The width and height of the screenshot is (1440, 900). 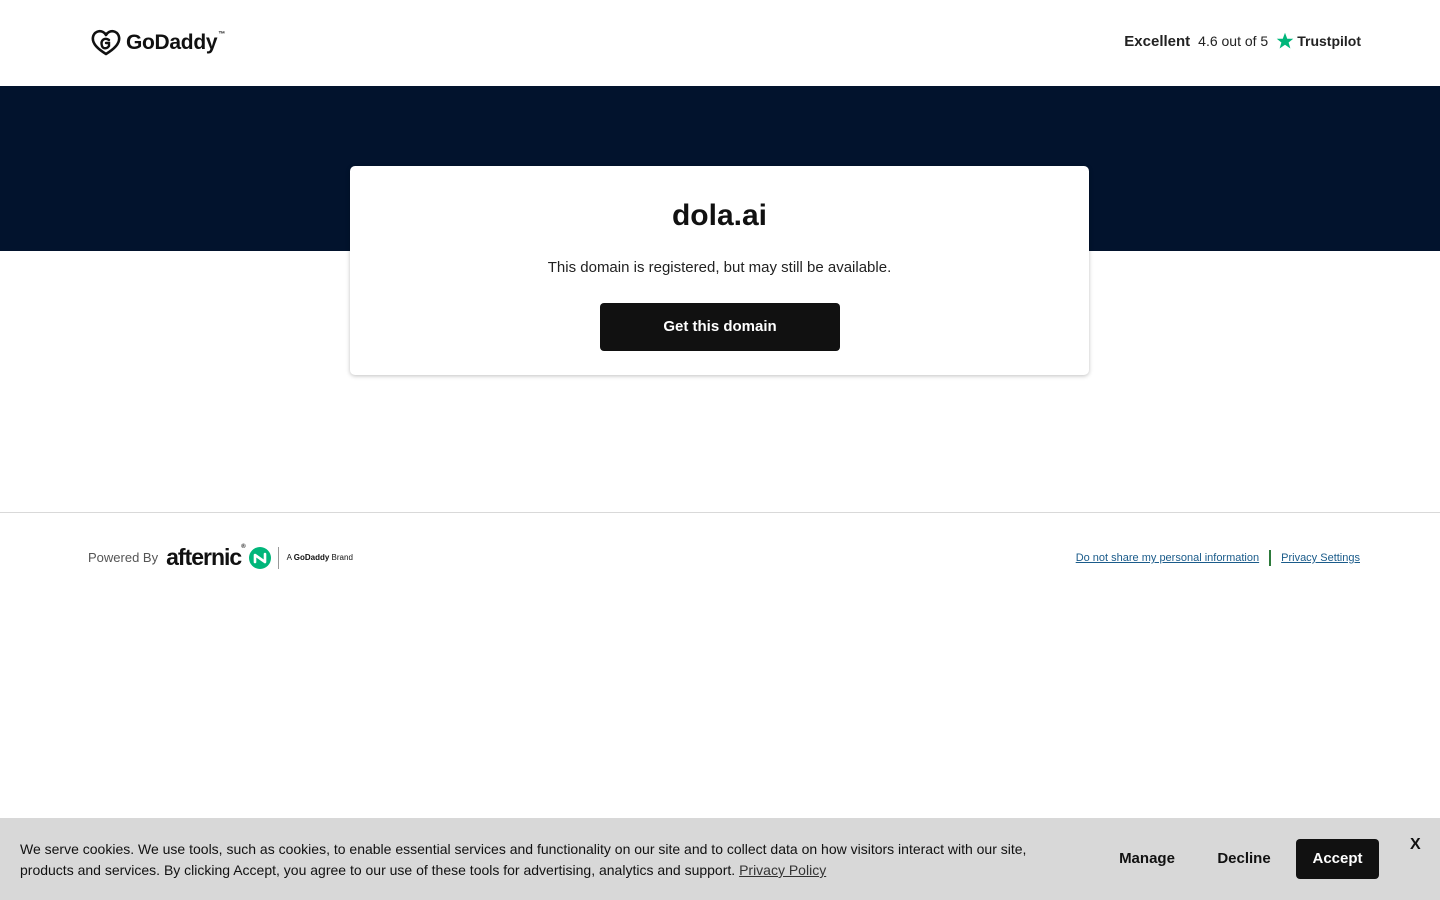 What do you see at coordinates (1337, 859) in the screenshot?
I see `accept-button: Accept` at bounding box center [1337, 859].